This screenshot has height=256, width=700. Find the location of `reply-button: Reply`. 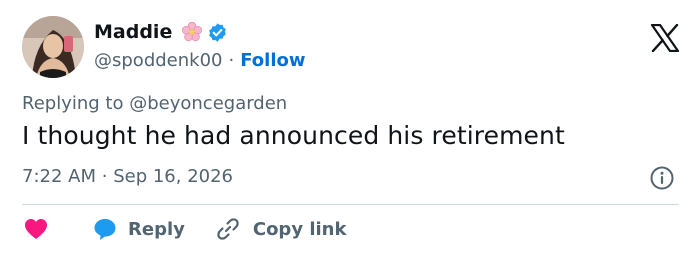

reply-button: Reply is located at coordinates (117, 229).